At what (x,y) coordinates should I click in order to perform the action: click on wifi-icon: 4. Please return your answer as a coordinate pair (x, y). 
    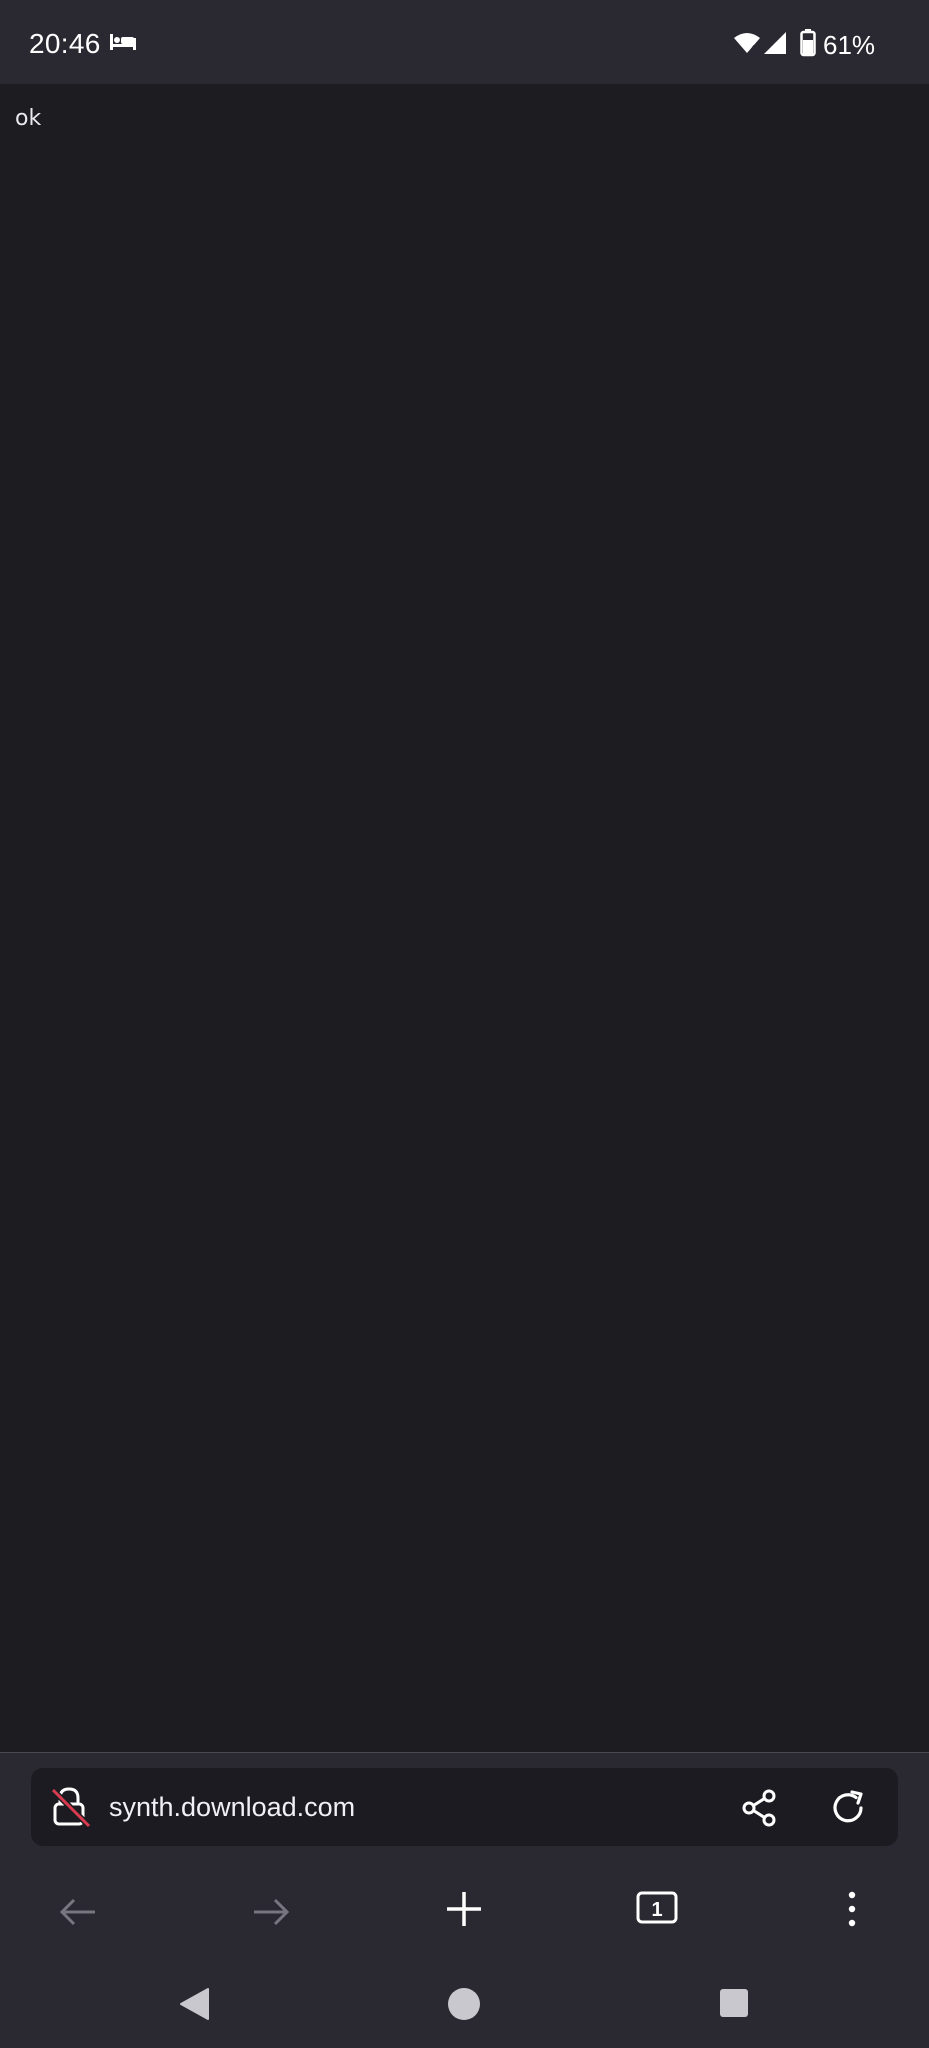
    Looking at the image, I should click on (747, 45).